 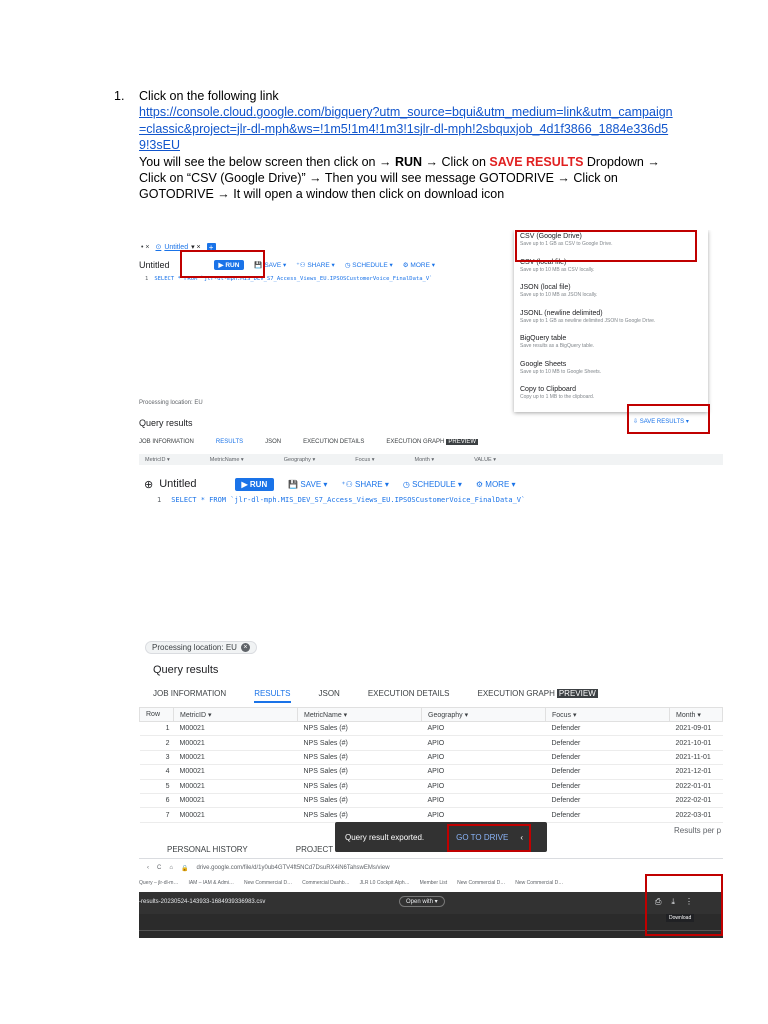 What do you see at coordinates (227, 460) in the screenshot?
I see `column-header: MetricName ▾` at bounding box center [227, 460].